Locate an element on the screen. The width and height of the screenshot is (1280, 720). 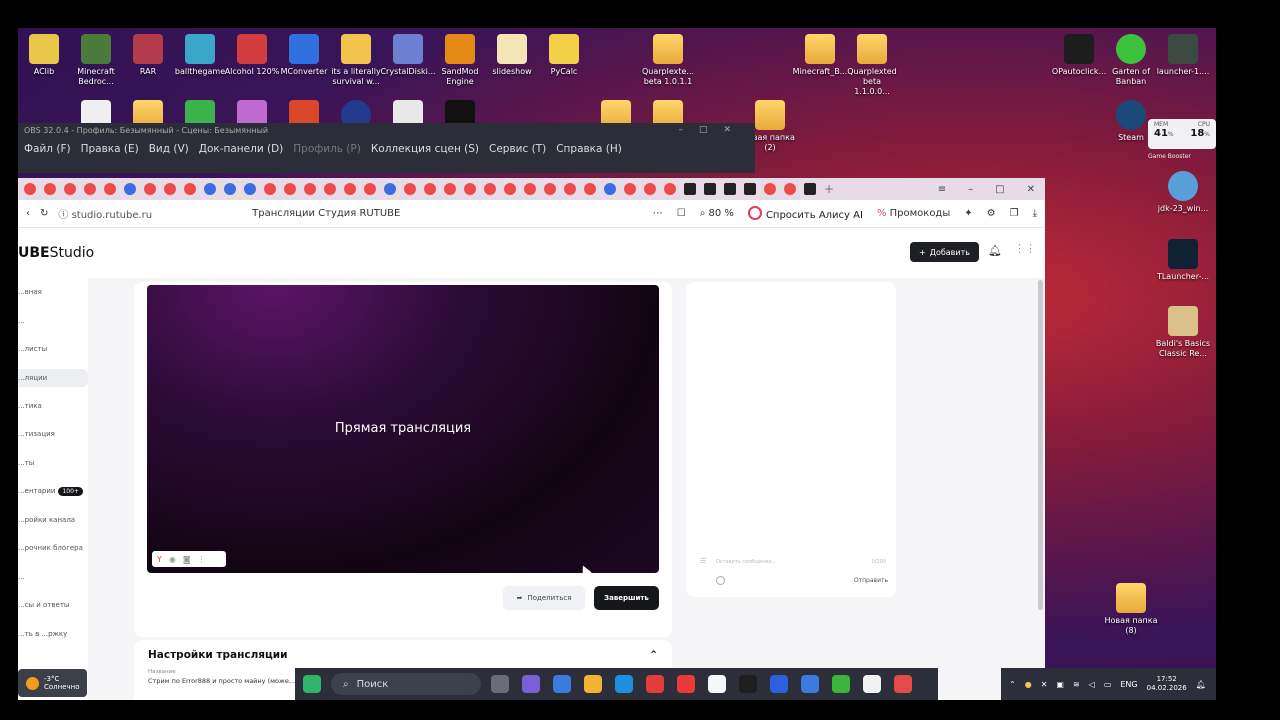
desktop-icon: AClib is located at coordinates (45, 55).